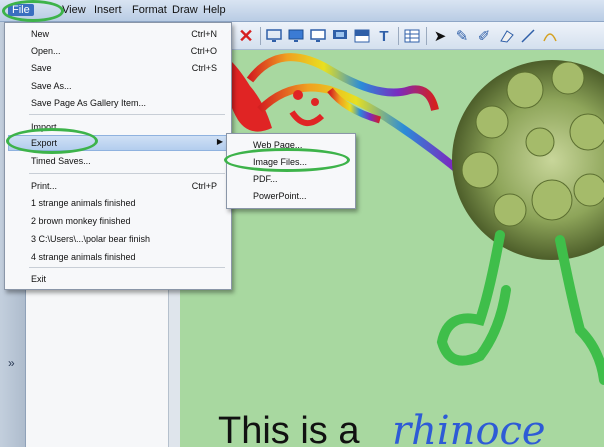  What do you see at coordinates (204, 34) in the screenshot?
I see `shortcut-new: Ctrl+N` at bounding box center [204, 34].